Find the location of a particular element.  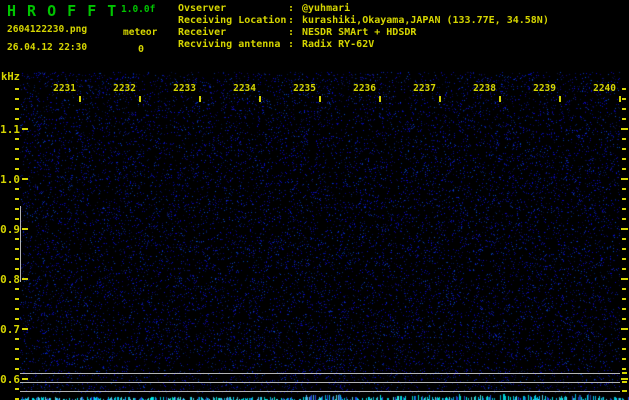

count-range-marker is located at coordinates (20, 244).